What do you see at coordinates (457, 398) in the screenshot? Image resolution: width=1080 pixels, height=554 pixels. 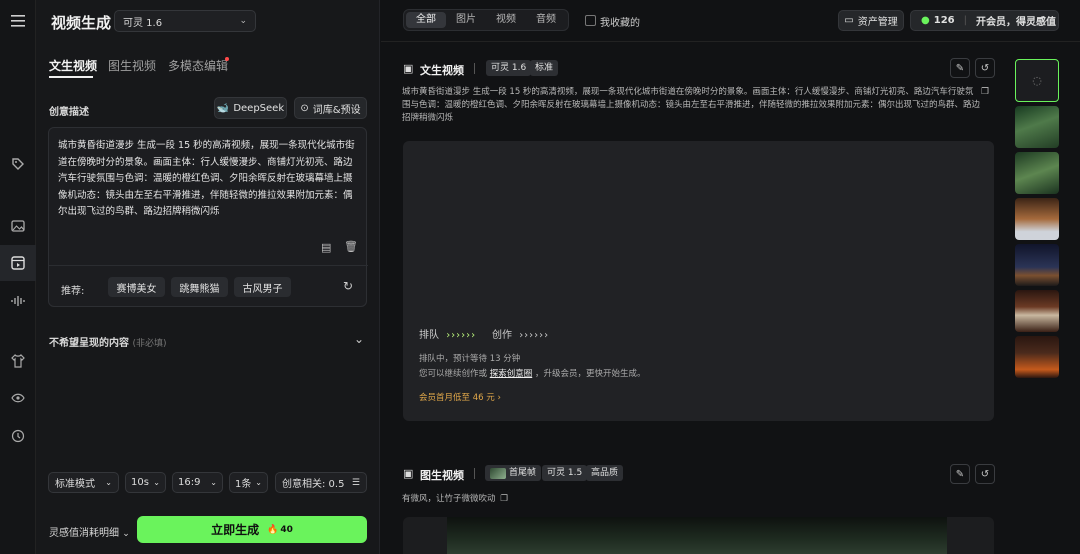 I see `vip-offer-text: 会员首月低至 46 元` at bounding box center [457, 398].